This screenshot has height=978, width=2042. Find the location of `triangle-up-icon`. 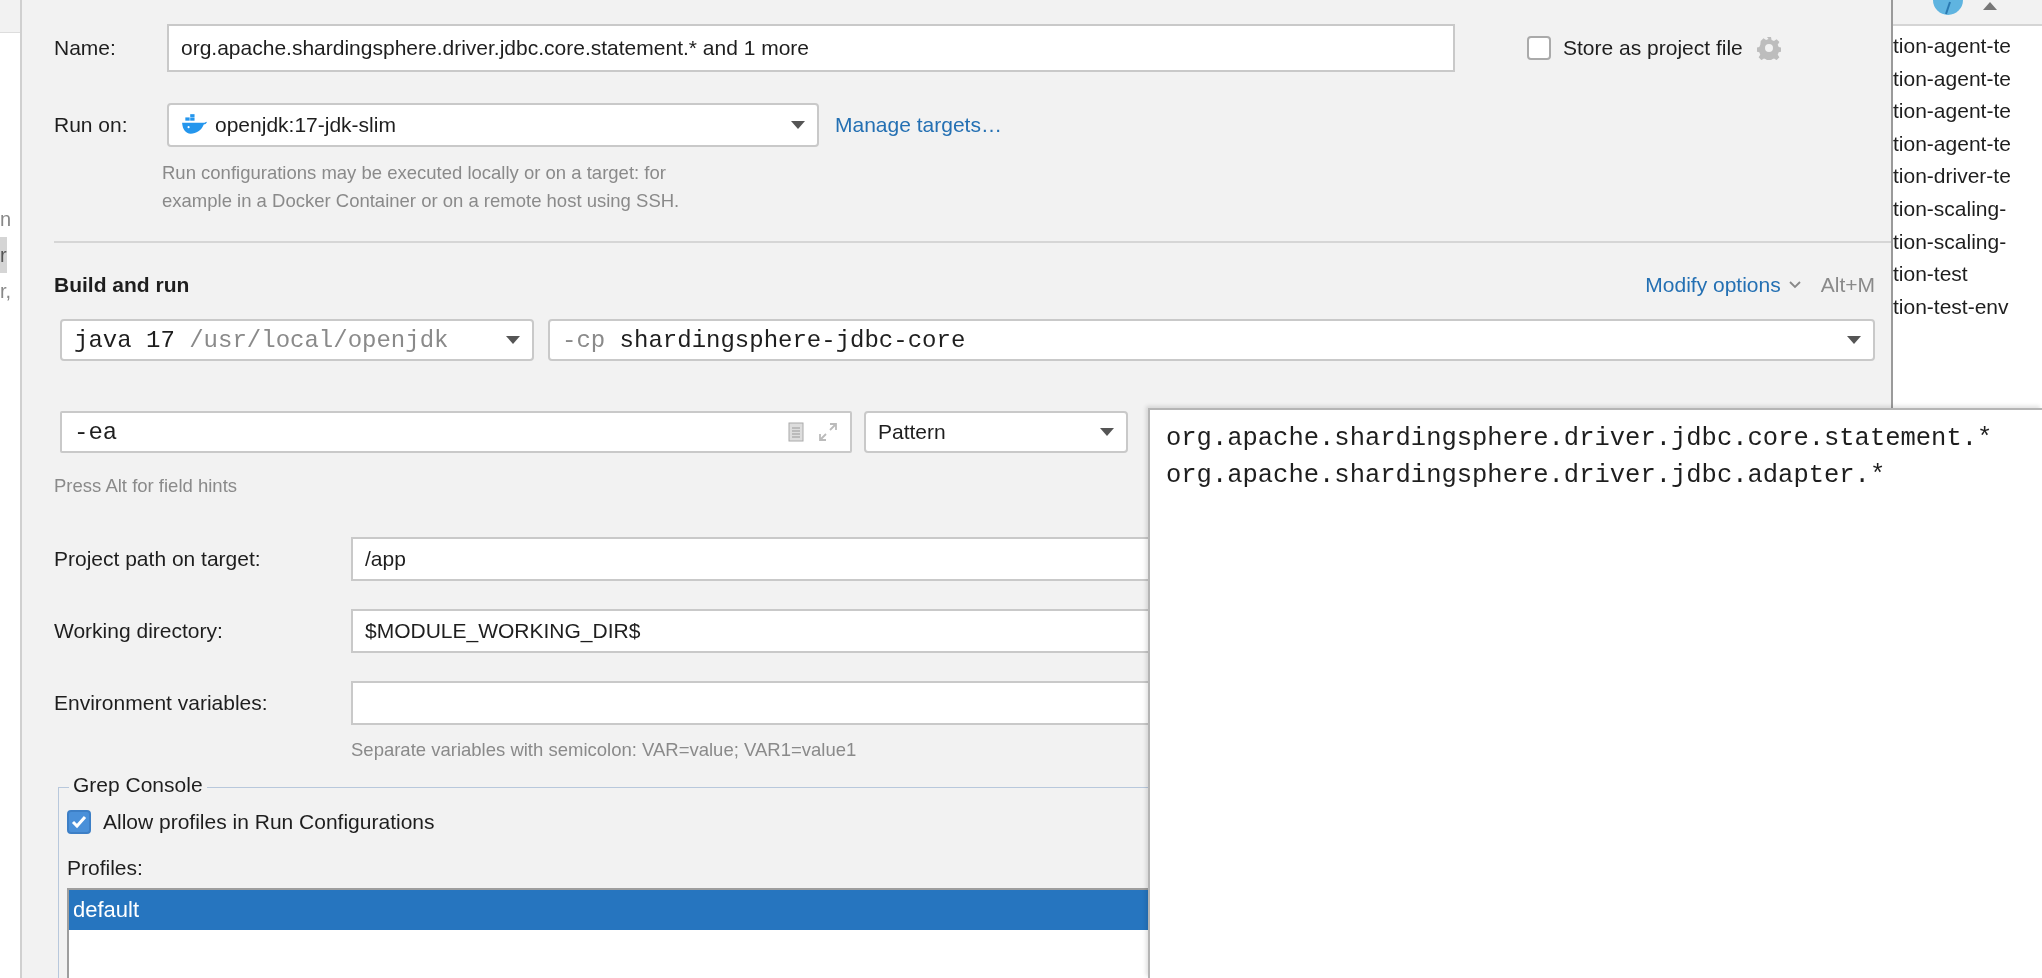

triangle-up-icon is located at coordinates (1990, 6).